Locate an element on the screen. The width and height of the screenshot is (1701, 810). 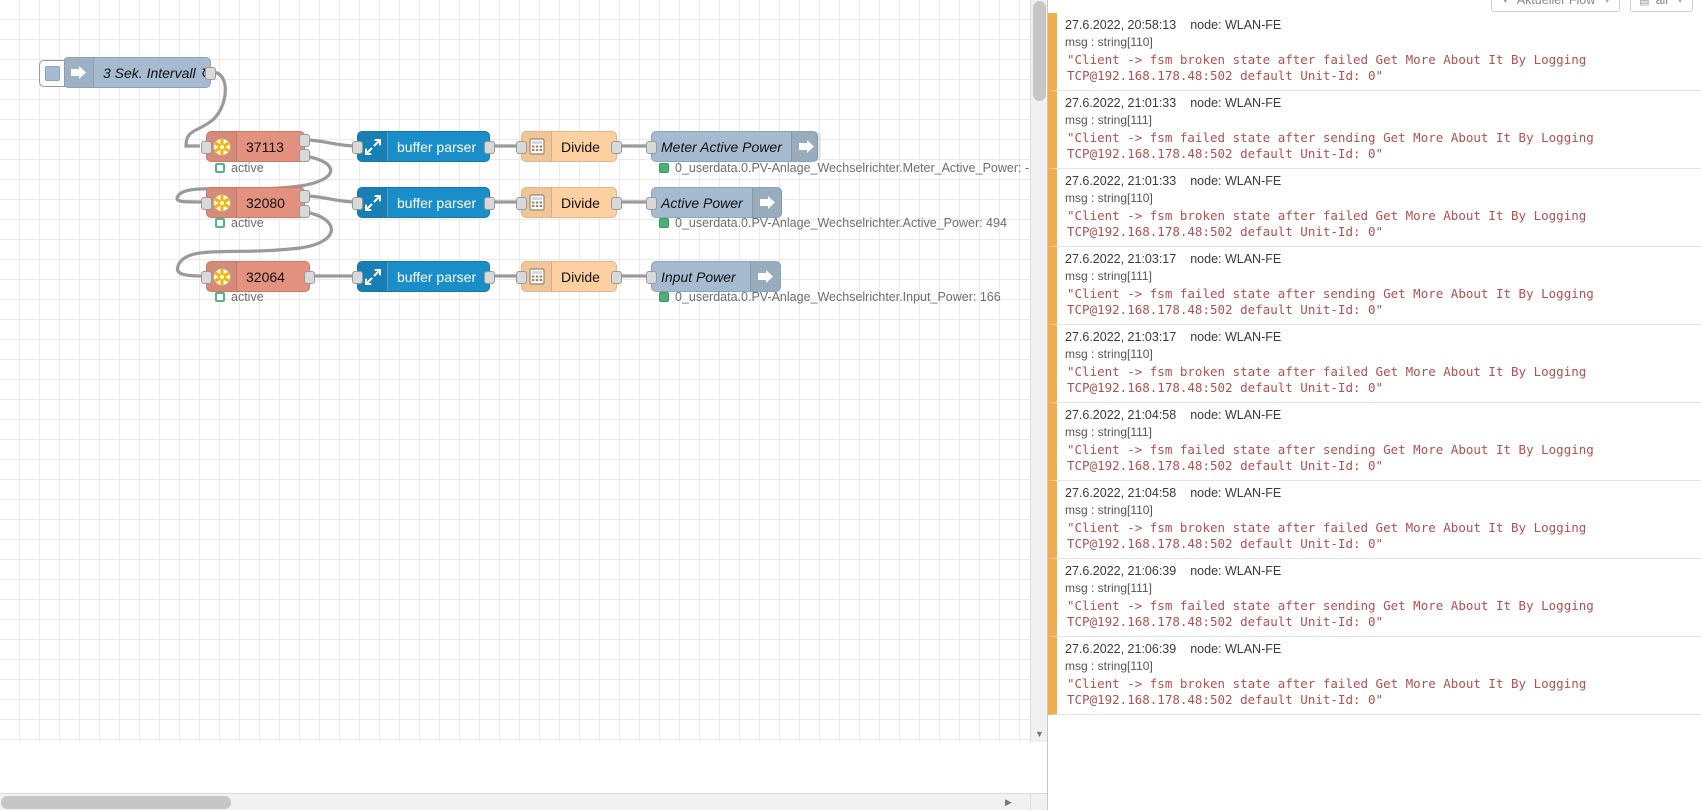
modbus-node-1: 37113 is located at coordinates (255, 146).